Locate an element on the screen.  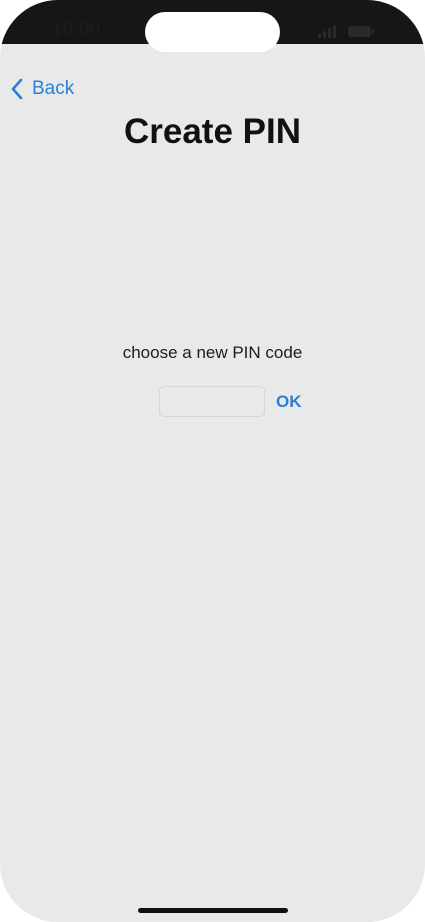
status-bar: 10:00 is located at coordinates (212, 26).